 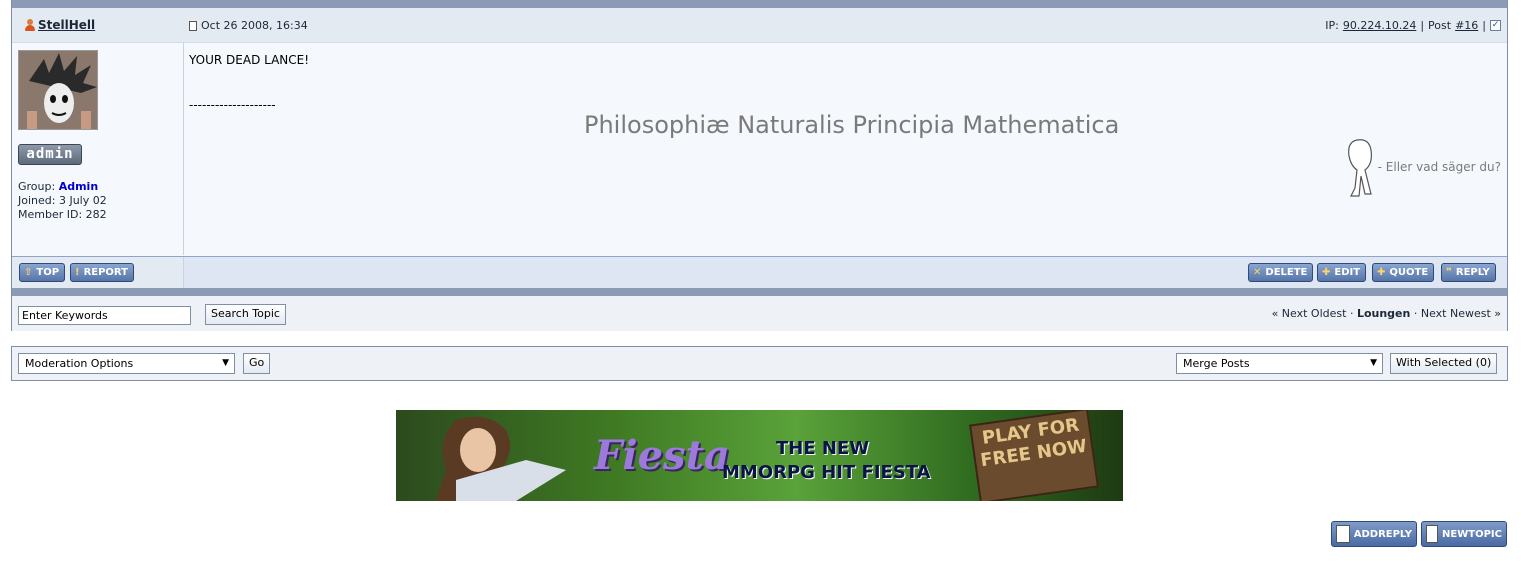 What do you see at coordinates (1360, 168) in the screenshot?
I see `signature-figure` at bounding box center [1360, 168].